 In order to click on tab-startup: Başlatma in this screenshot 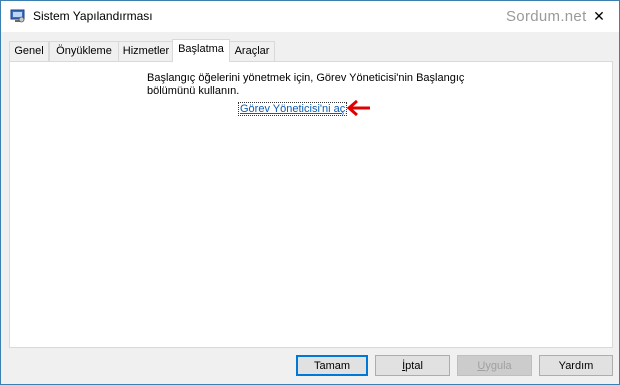, I will do `click(201, 50)`.